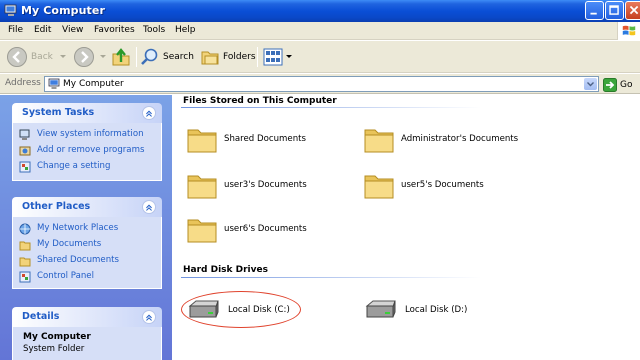  I want to click on place-my-documents: My Documents, so click(87, 245).